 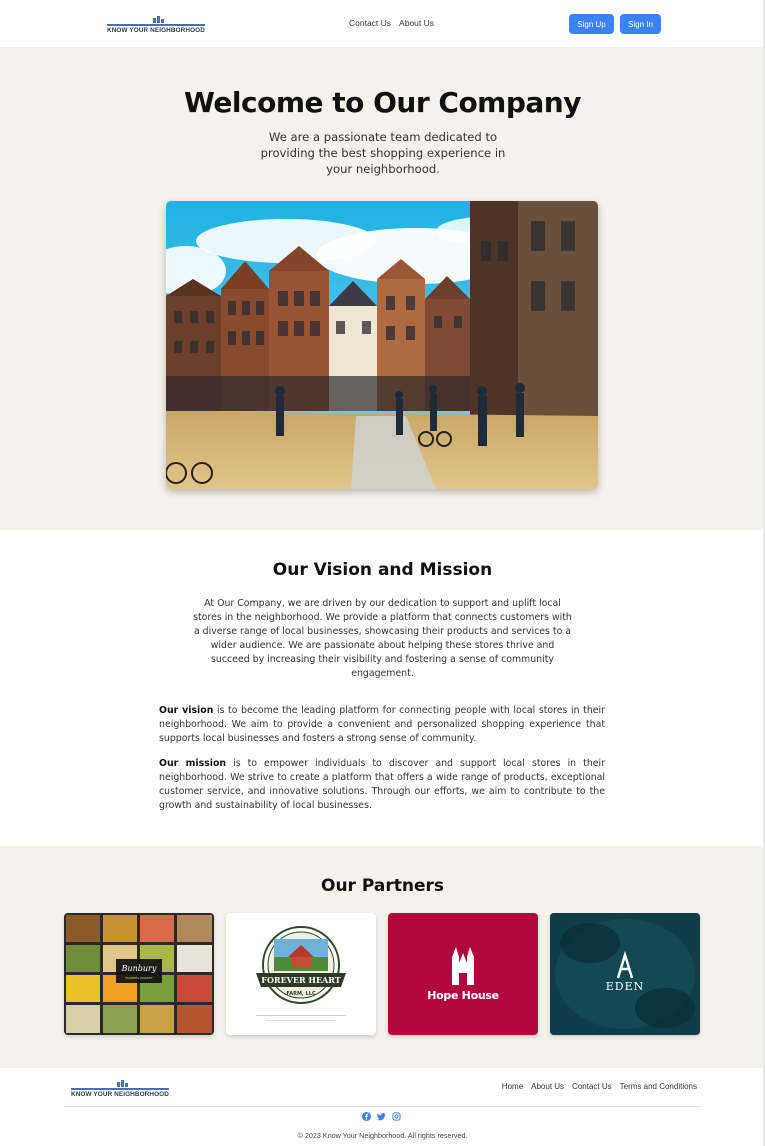 I want to click on partner-sub-bunbury: FARMERS MARKET, so click(x=139, y=978).